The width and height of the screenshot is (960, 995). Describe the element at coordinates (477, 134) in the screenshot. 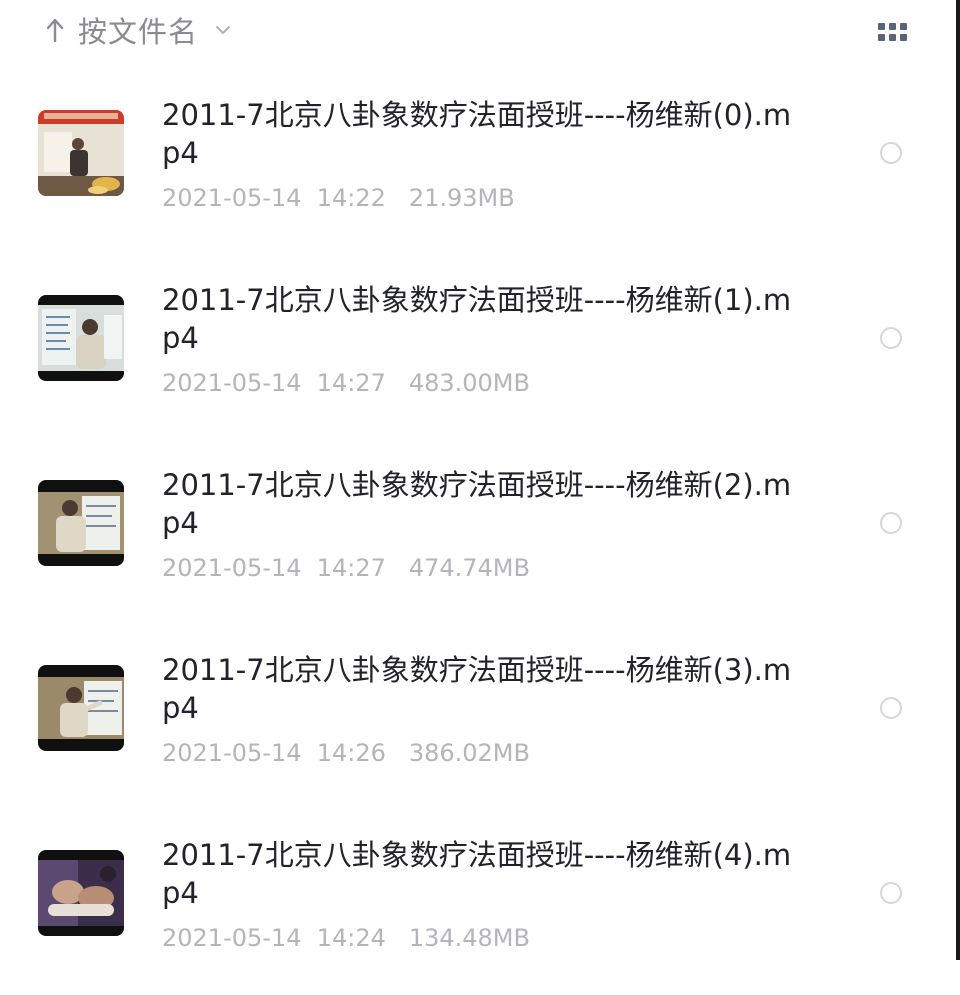

I see `file-name: 2011-7北京八卦象数疗法面授班----杨维新(0).mp4` at that location.